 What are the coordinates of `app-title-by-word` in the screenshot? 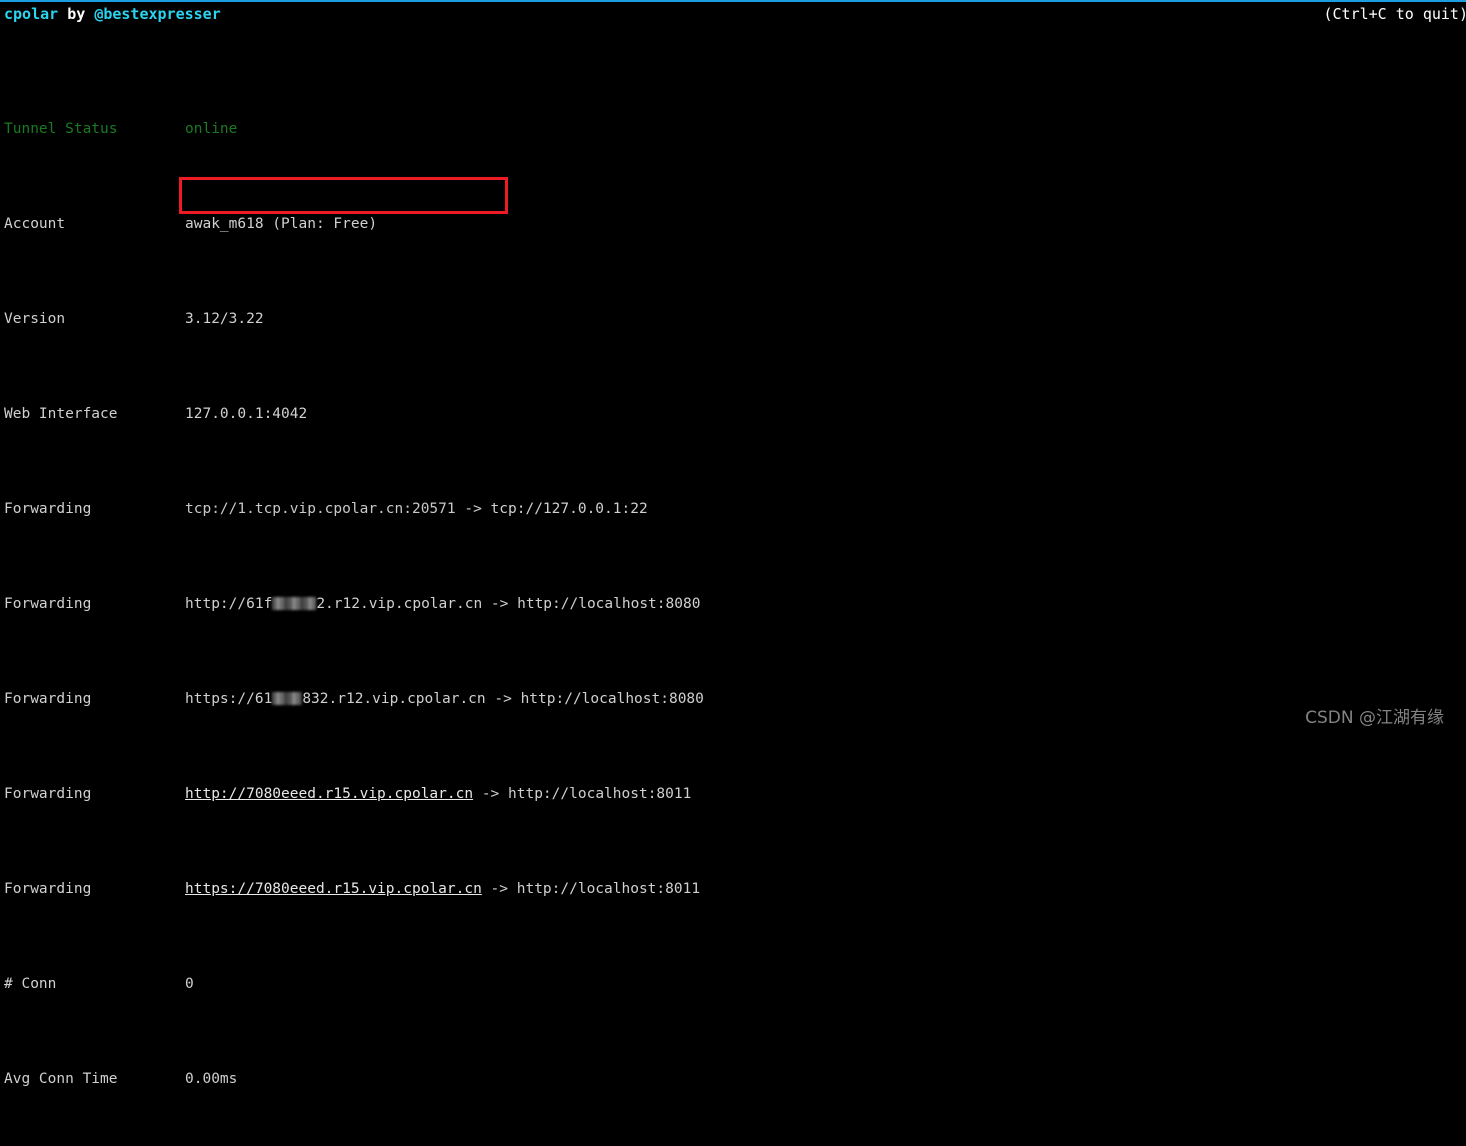 It's located at (62, 14).